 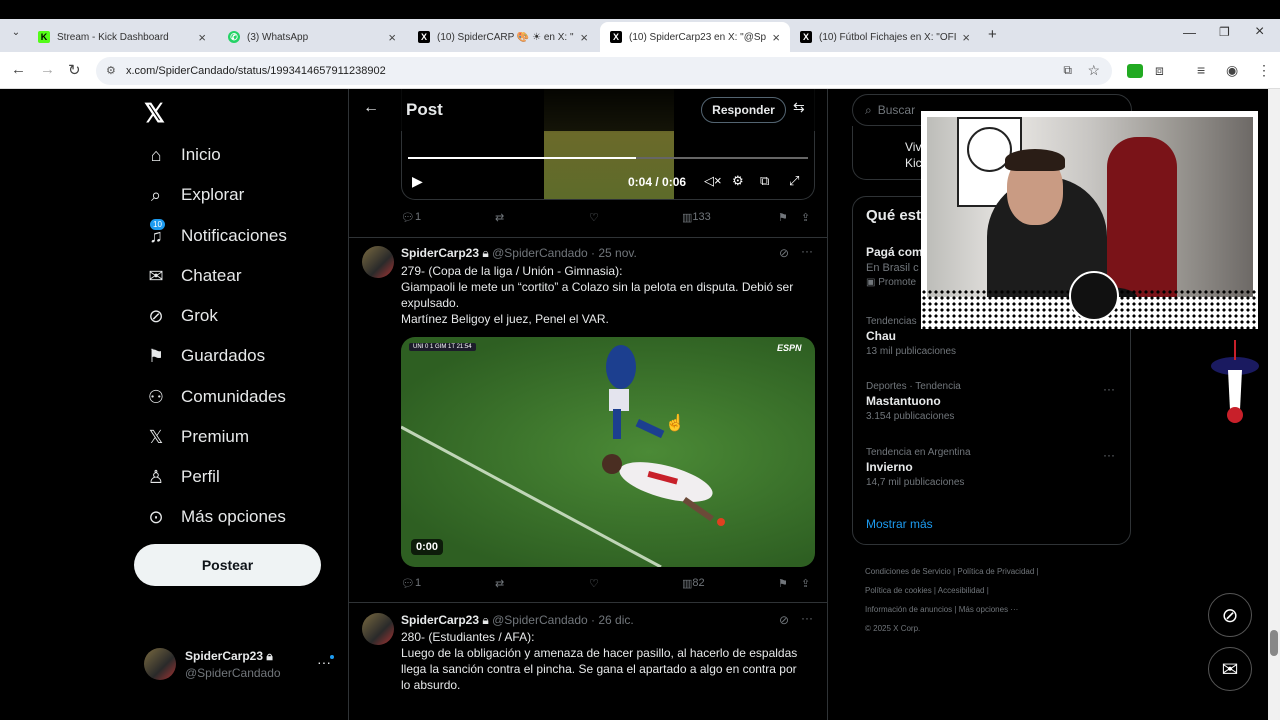 I want to click on extension-rec-icon, so click(x=1135, y=71).